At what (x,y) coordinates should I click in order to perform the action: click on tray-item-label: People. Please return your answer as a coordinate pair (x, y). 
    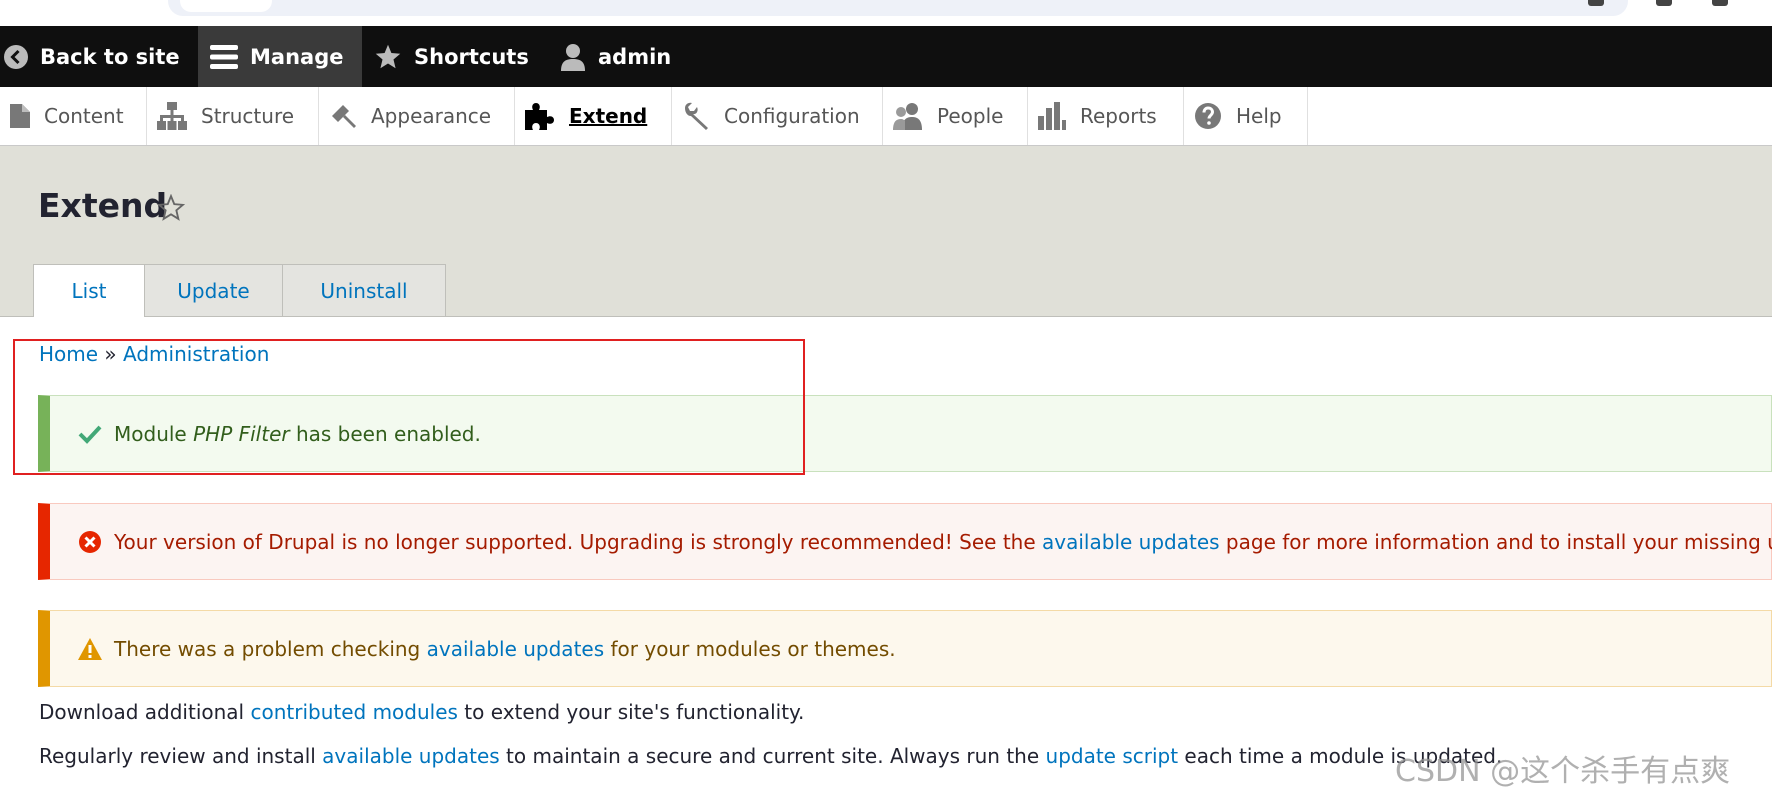
    Looking at the image, I should click on (970, 116).